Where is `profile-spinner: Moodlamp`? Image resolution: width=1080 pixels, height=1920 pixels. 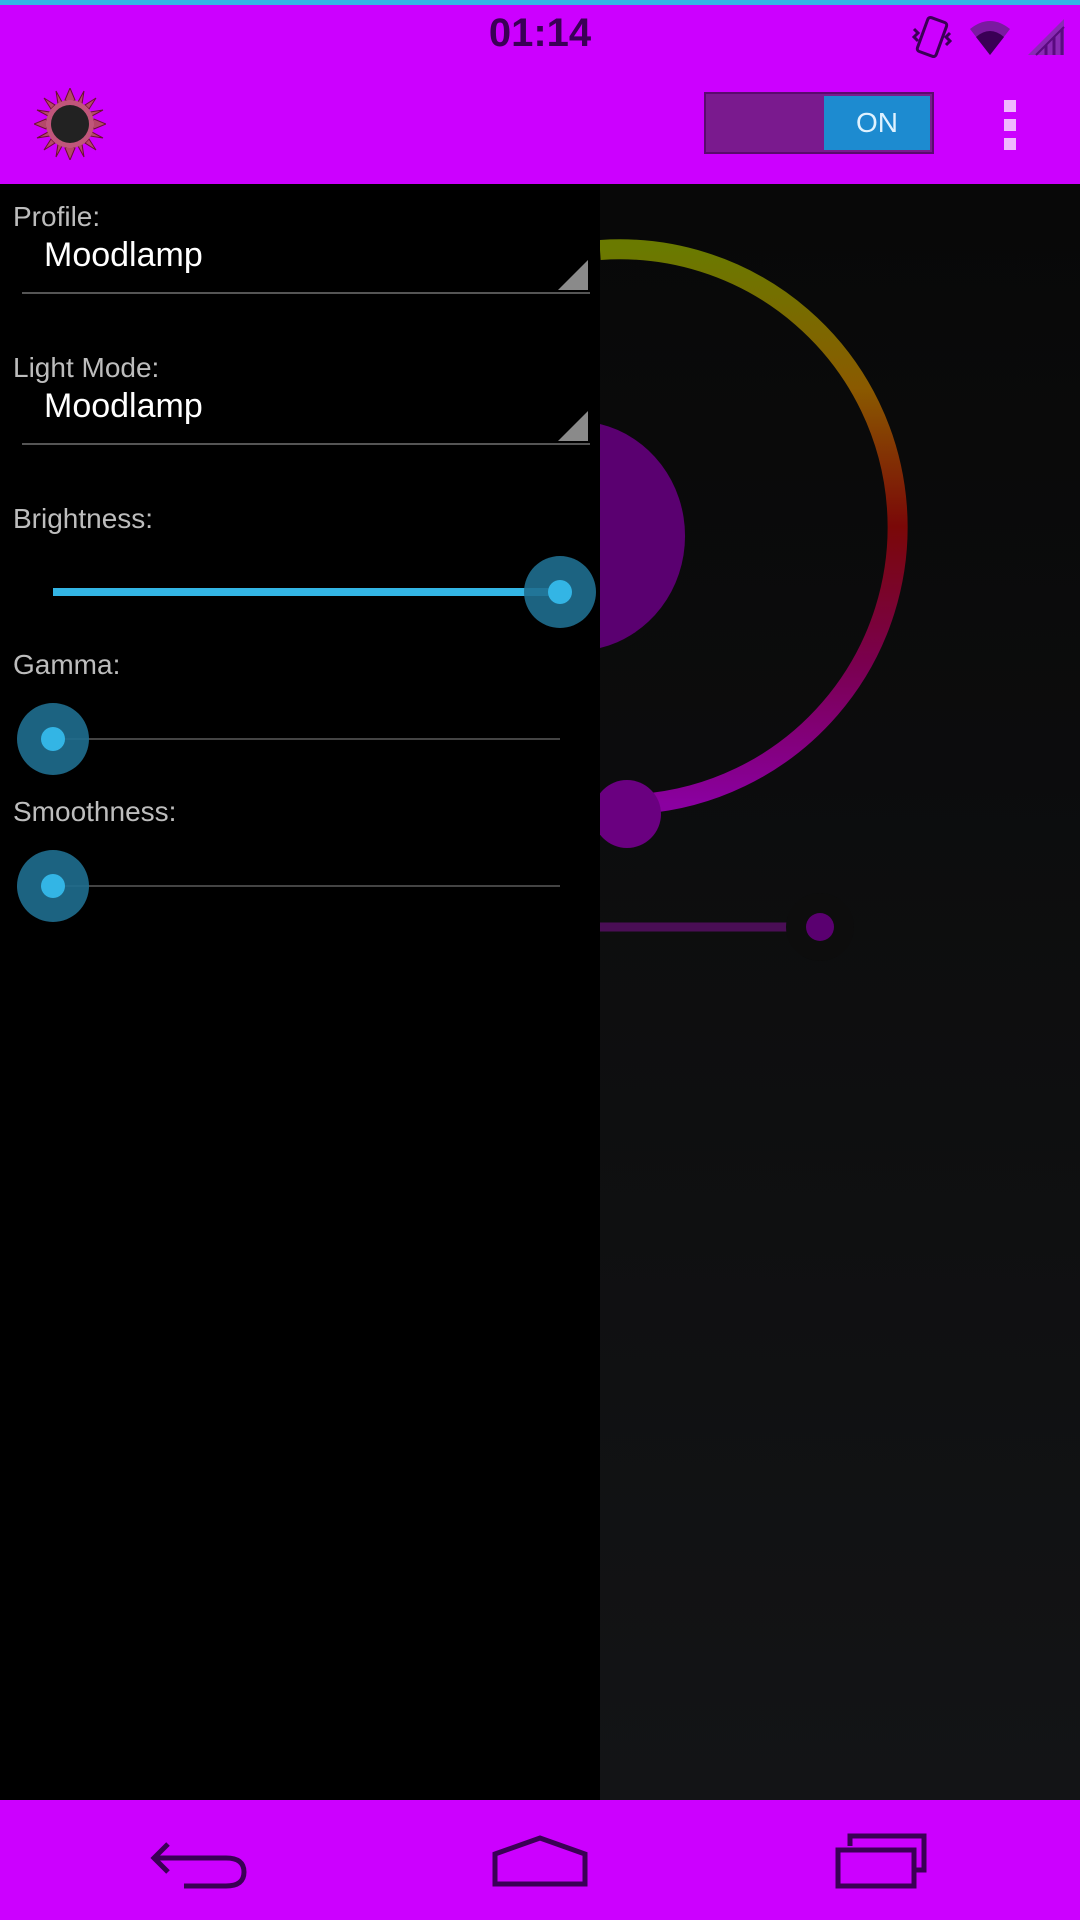 profile-spinner: Moodlamp is located at coordinates (306, 259).